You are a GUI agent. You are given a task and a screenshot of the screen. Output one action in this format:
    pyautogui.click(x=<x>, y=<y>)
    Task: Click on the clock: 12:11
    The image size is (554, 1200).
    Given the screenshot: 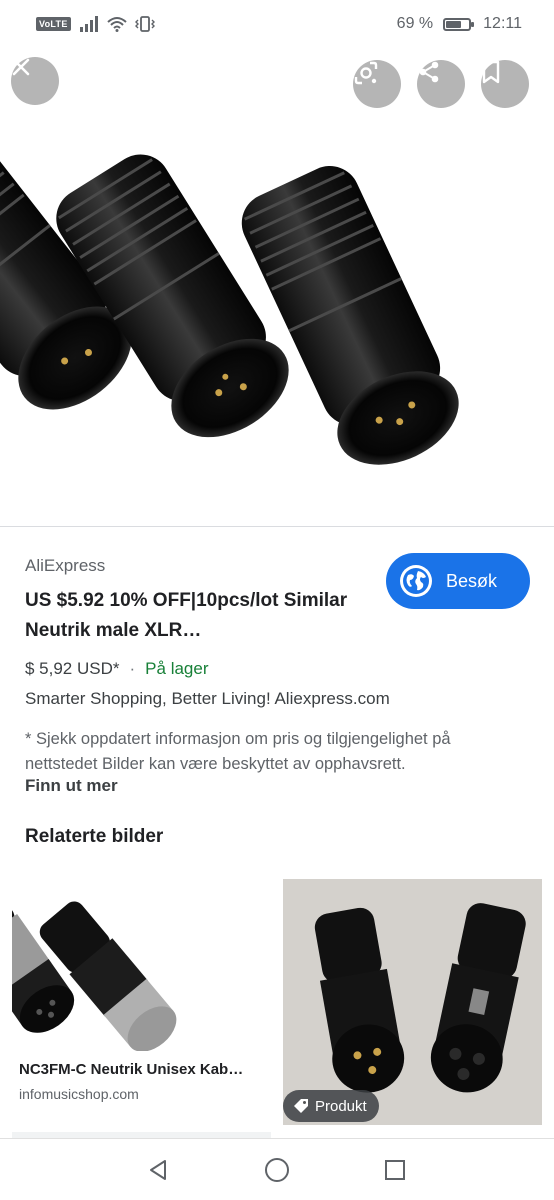 What is the action you would take?
    pyautogui.click(x=502, y=23)
    